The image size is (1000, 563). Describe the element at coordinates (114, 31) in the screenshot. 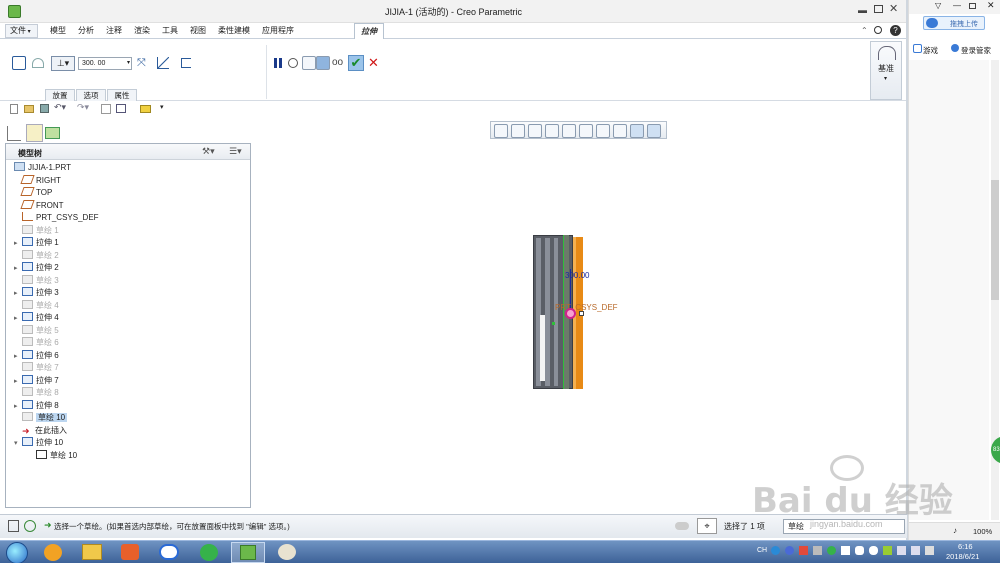

I see `tab-2: 注释` at that location.